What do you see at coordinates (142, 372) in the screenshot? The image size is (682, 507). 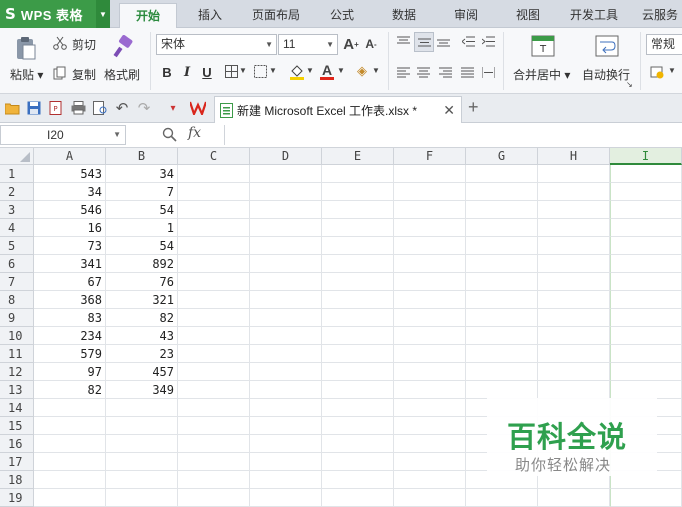 I see `cell-b12: 457` at bounding box center [142, 372].